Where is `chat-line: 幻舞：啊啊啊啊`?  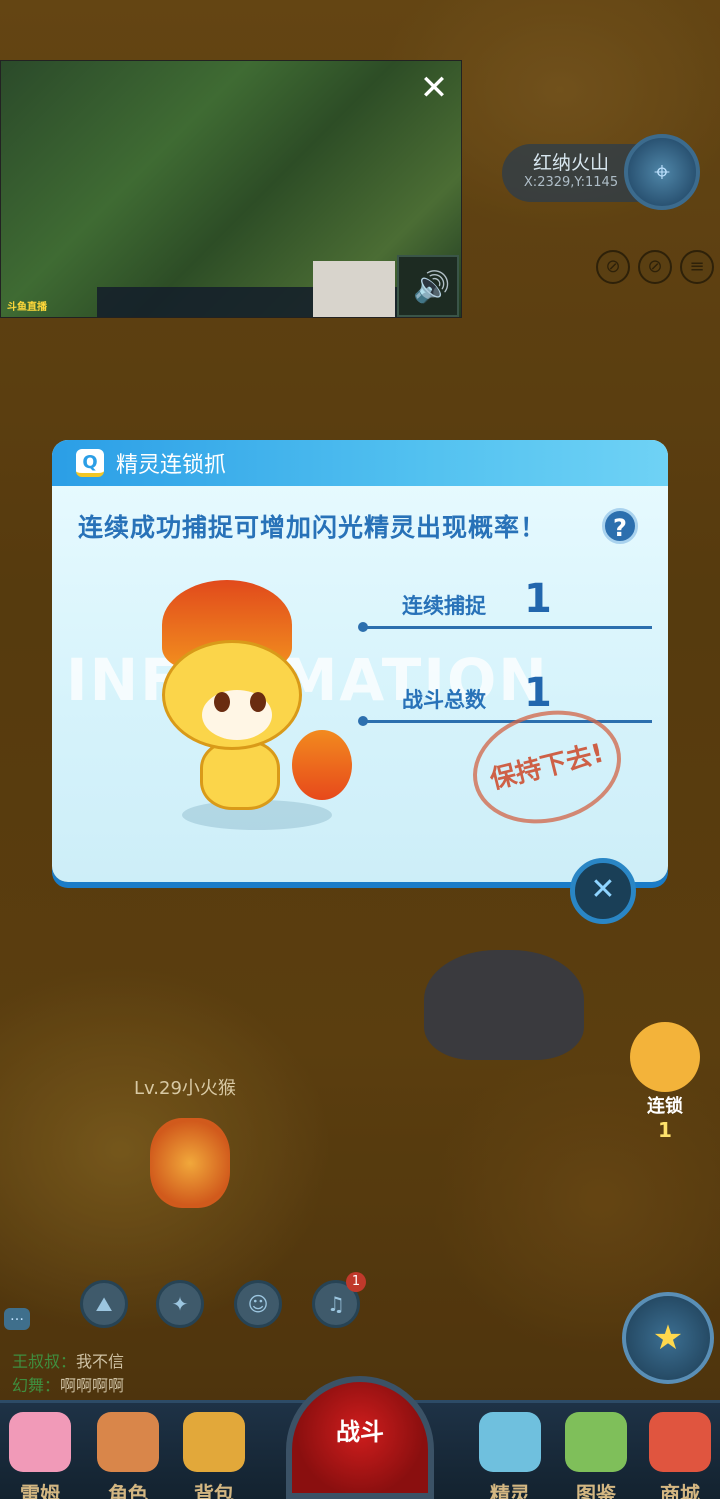
chat-line: 幻舞：啊啊啊啊 is located at coordinates (68, 1385).